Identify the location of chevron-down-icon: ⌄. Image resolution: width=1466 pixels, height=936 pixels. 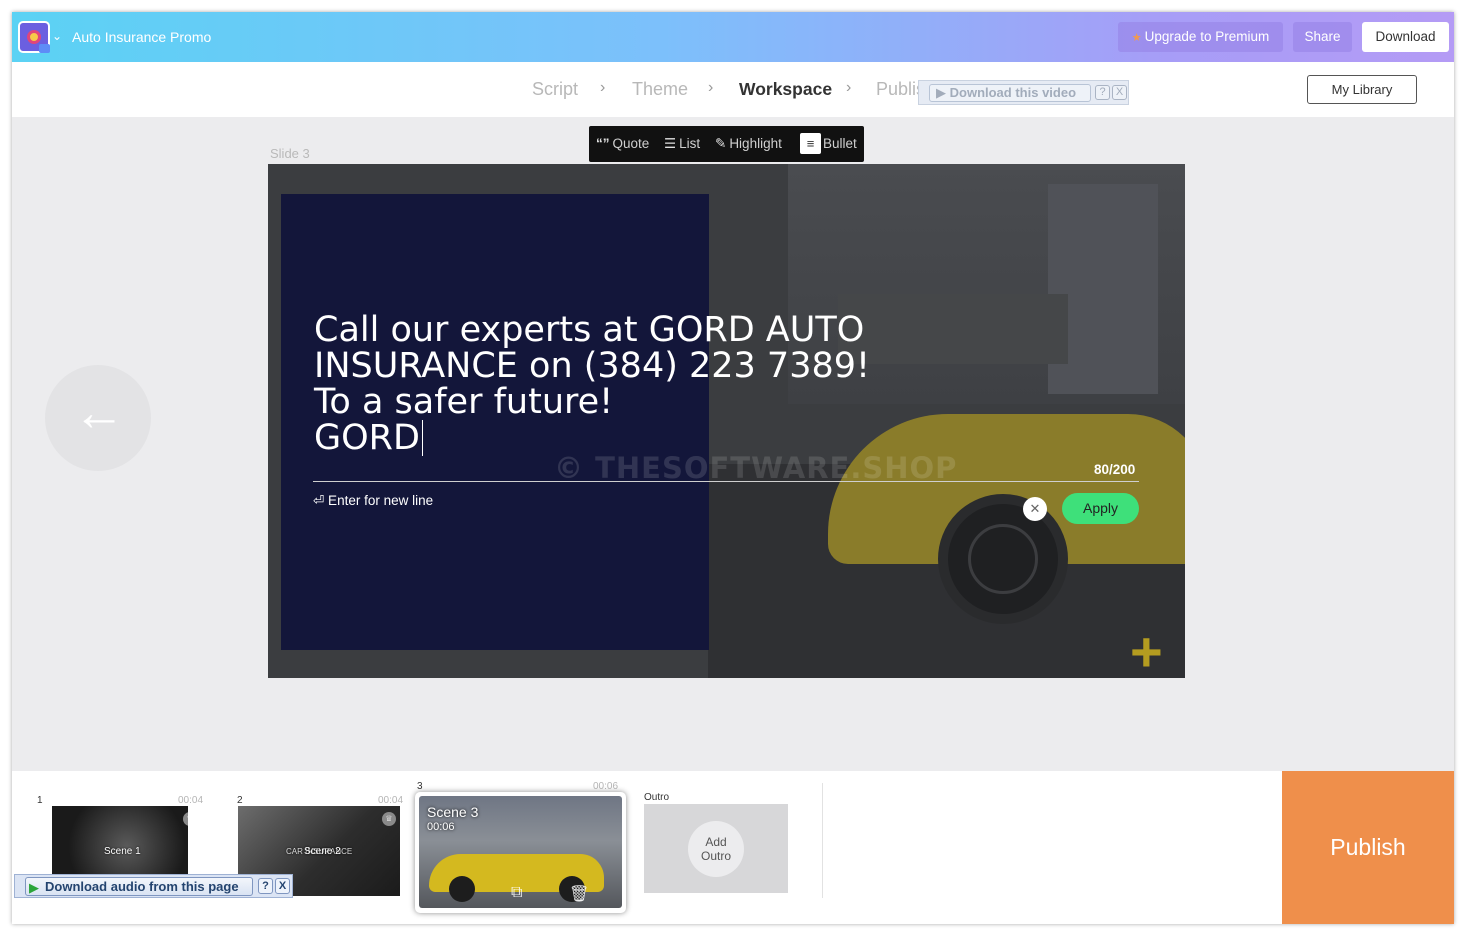
(57, 36).